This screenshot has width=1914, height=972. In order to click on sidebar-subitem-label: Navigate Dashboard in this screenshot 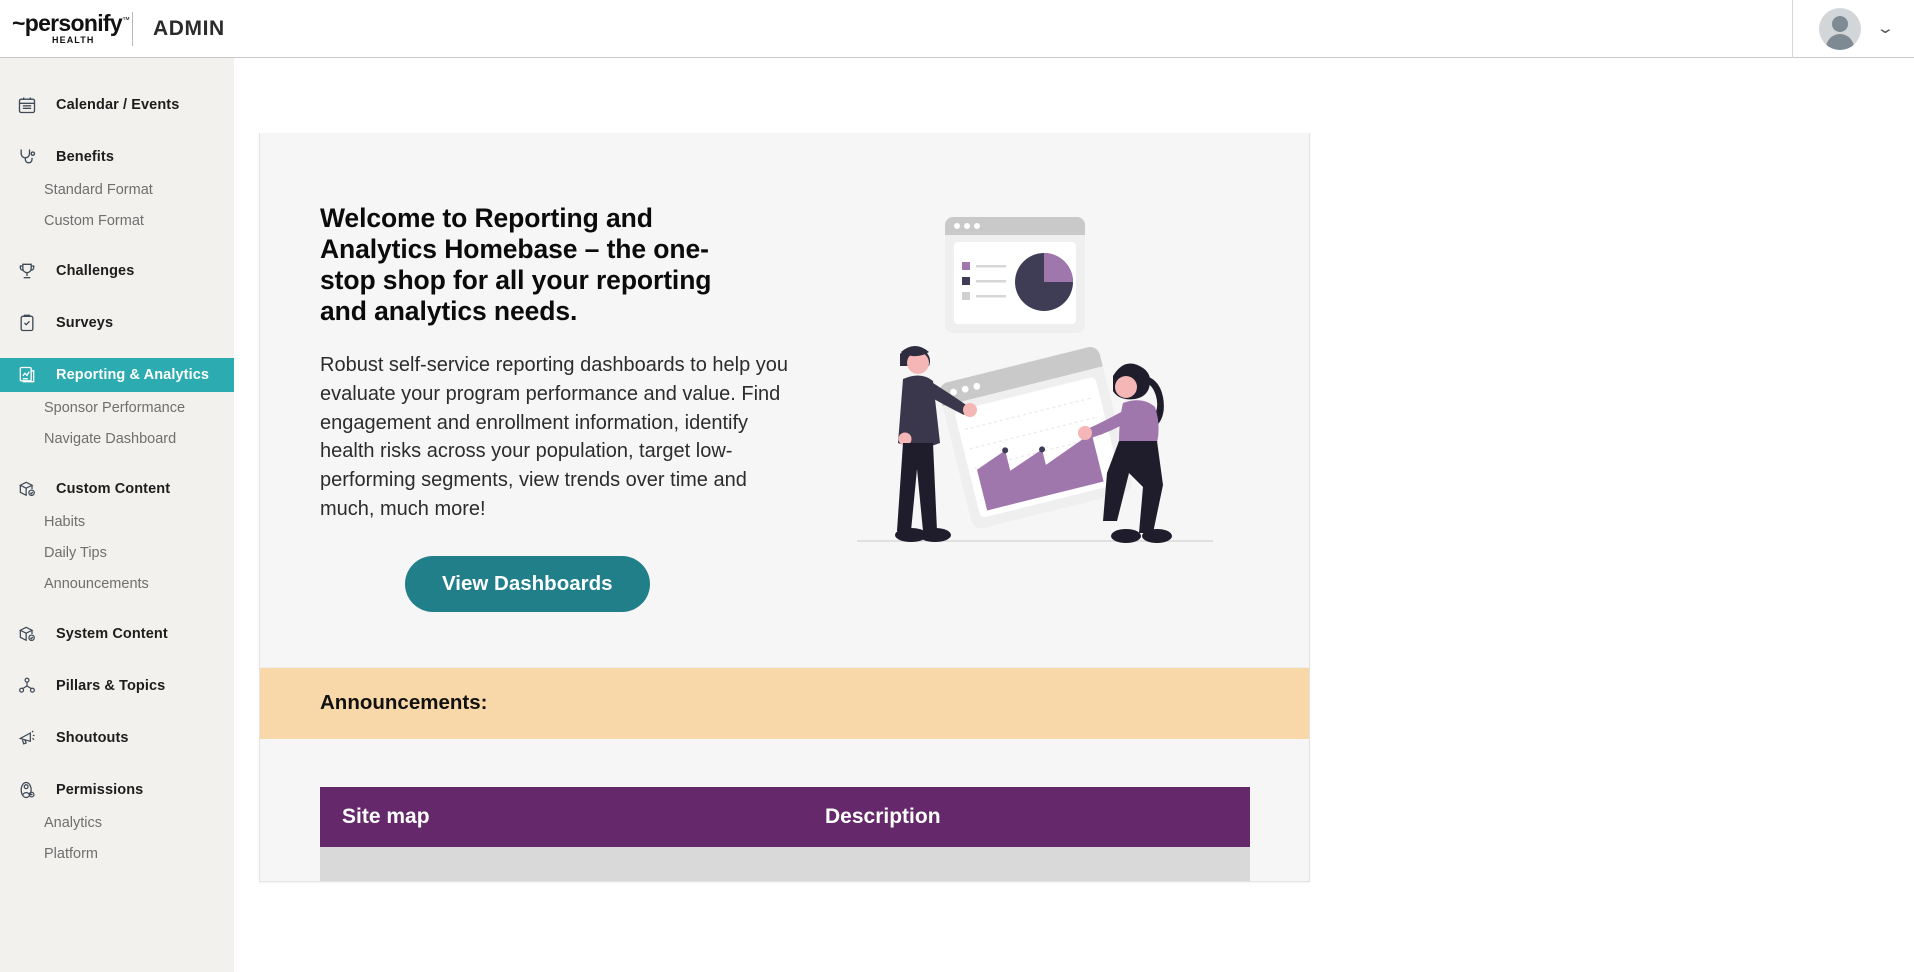, I will do `click(110, 438)`.